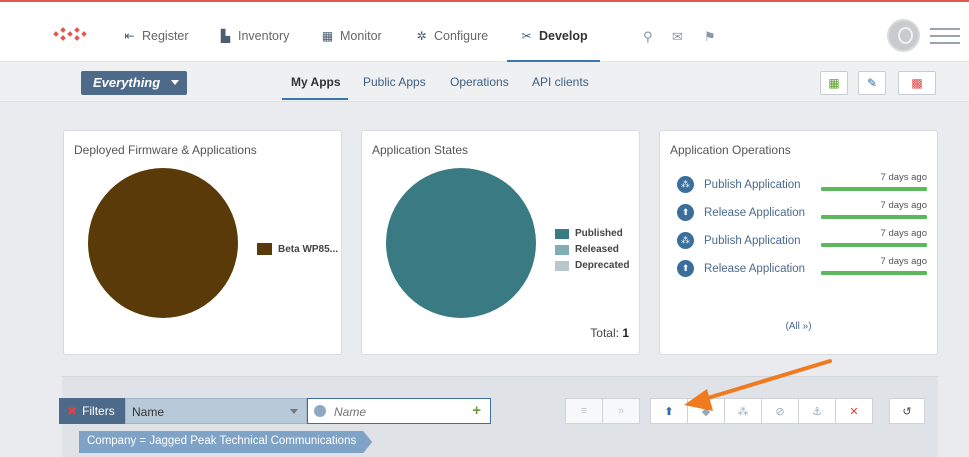 This screenshot has width=969, height=457. I want to click on refresh-group: ↺, so click(907, 411).